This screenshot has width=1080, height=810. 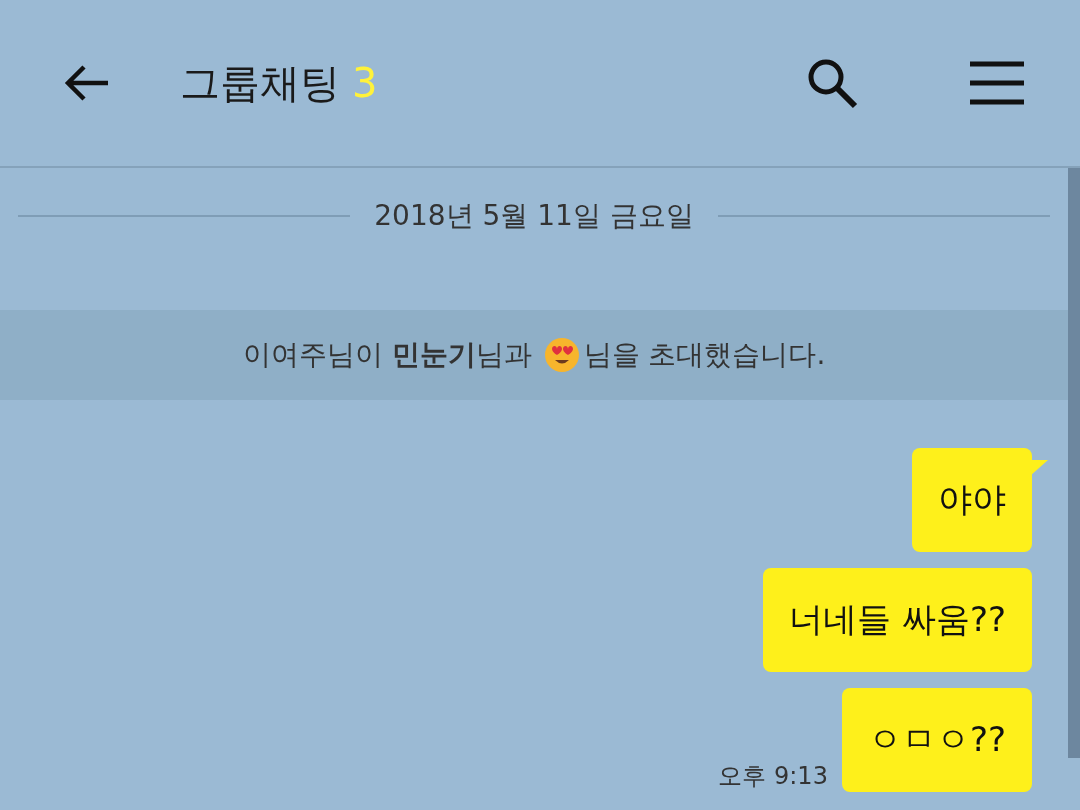 What do you see at coordinates (534, 216) in the screenshot?
I see `date-divider: 2018년 5월 11일 금요일` at bounding box center [534, 216].